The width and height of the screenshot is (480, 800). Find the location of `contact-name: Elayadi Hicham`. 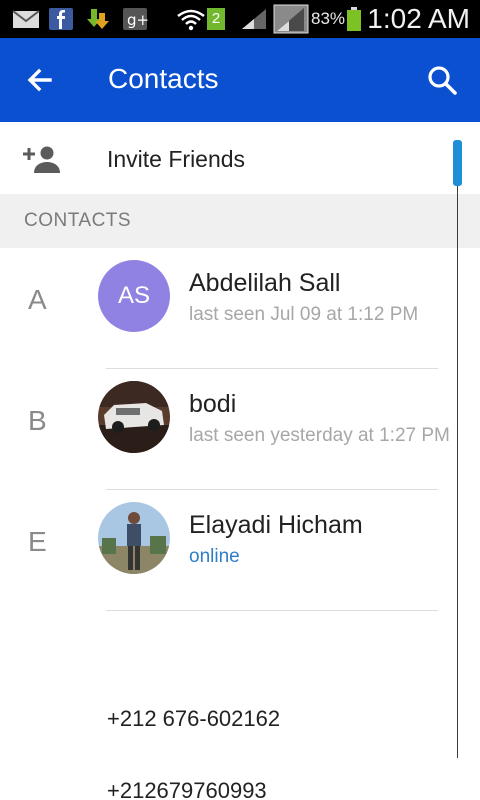

contact-name: Elayadi Hicham is located at coordinates (276, 525).